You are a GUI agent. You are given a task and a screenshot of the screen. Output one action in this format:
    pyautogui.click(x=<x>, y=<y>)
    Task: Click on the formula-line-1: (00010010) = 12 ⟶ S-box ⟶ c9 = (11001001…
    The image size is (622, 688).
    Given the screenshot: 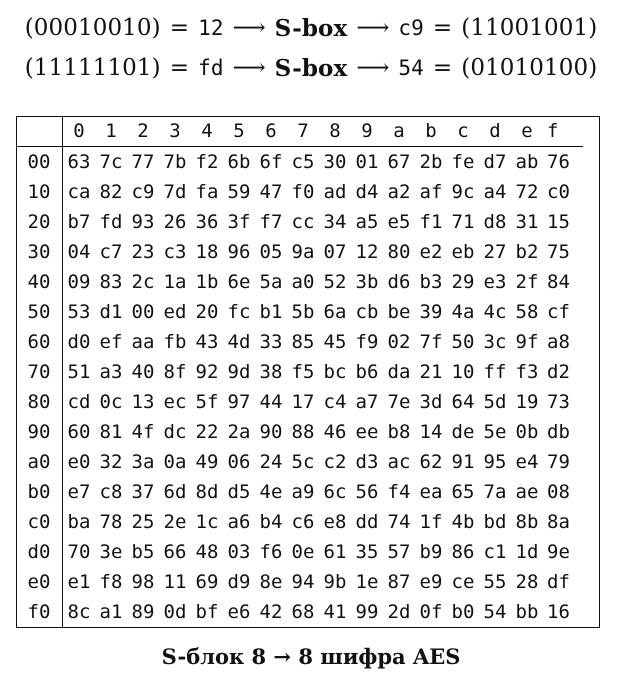 What is the action you would take?
    pyautogui.click(x=311, y=28)
    